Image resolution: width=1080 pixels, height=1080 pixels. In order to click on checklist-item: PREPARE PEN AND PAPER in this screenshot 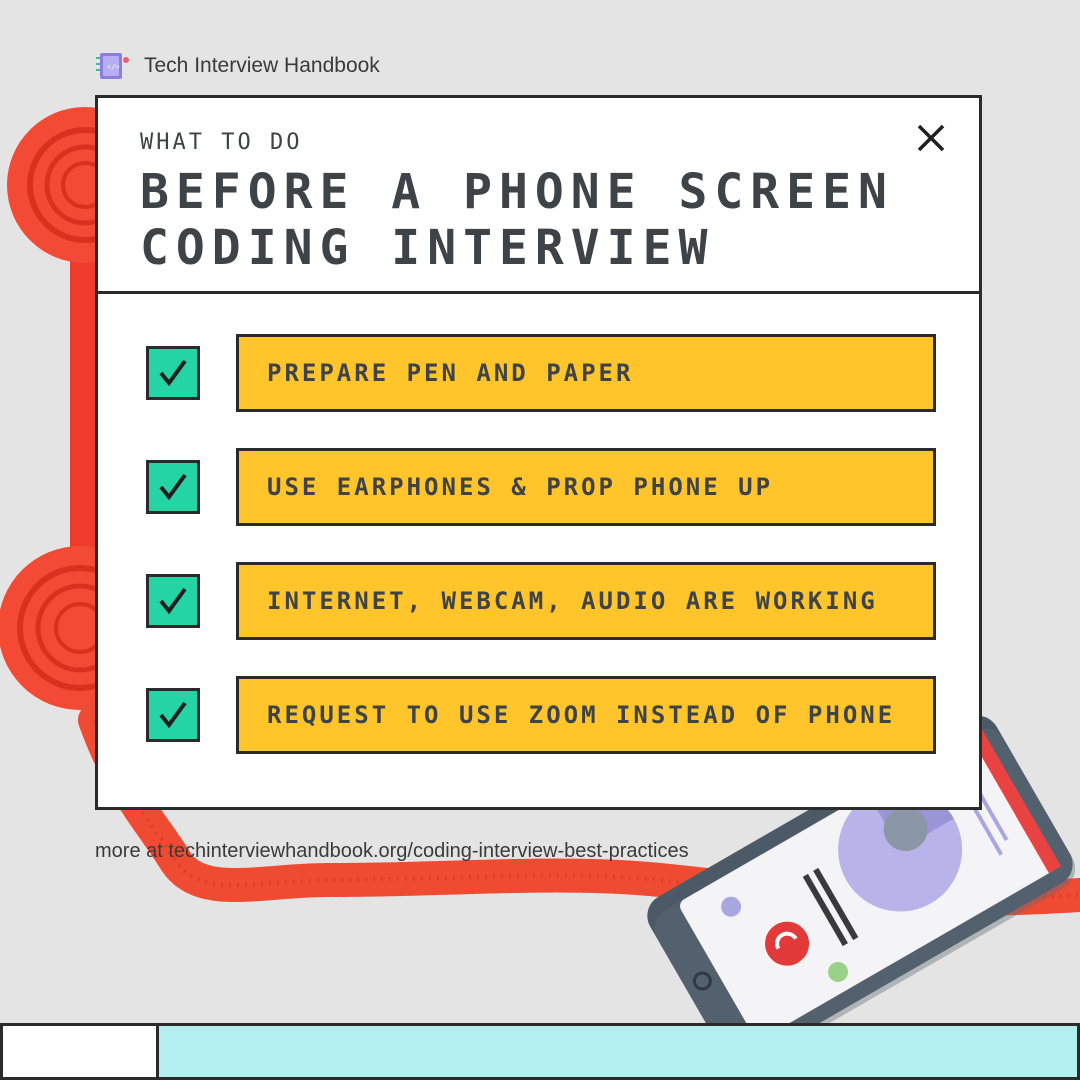, I will do `click(542, 373)`.